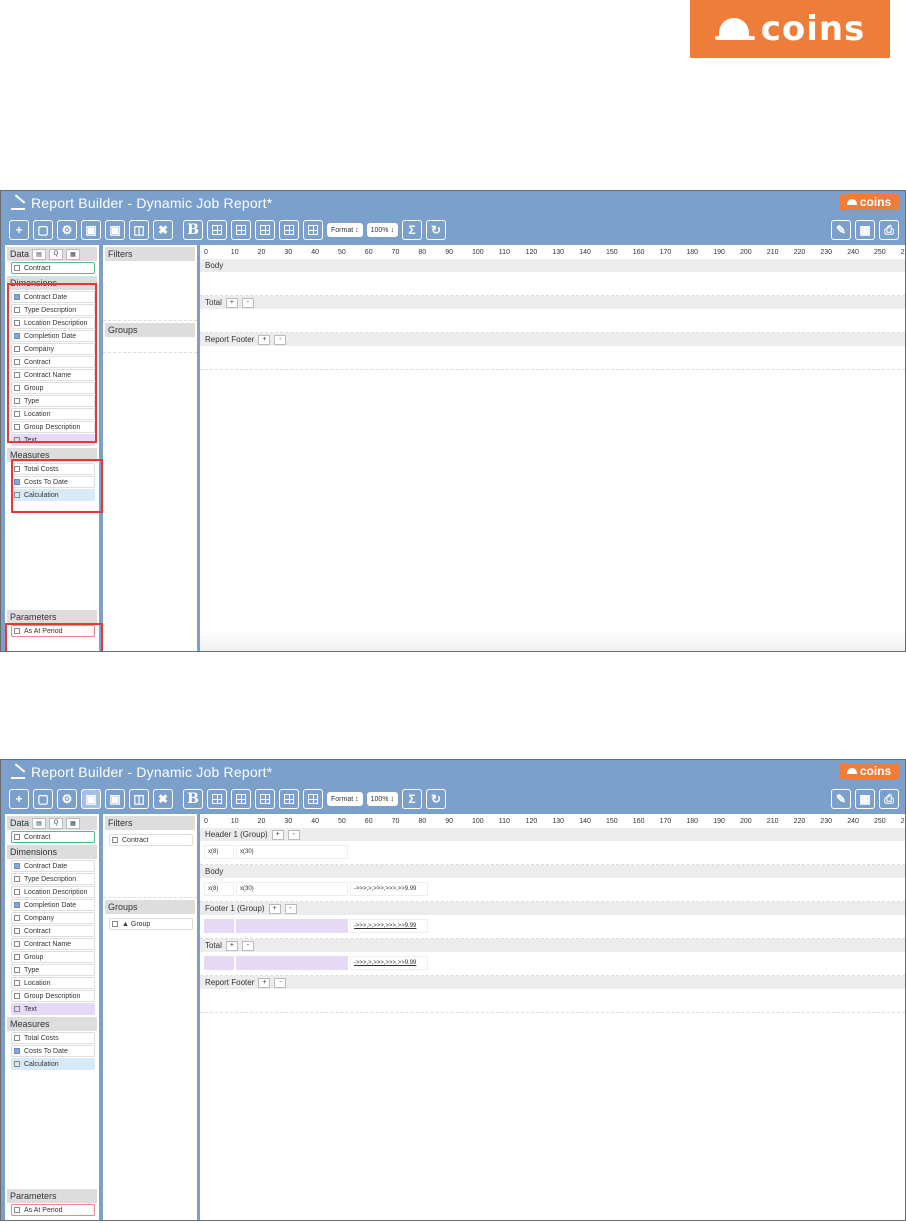  What do you see at coordinates (39, 823) in the screenshot?
I see `list-view-icon: ▤` at bounding box center [39, 823].